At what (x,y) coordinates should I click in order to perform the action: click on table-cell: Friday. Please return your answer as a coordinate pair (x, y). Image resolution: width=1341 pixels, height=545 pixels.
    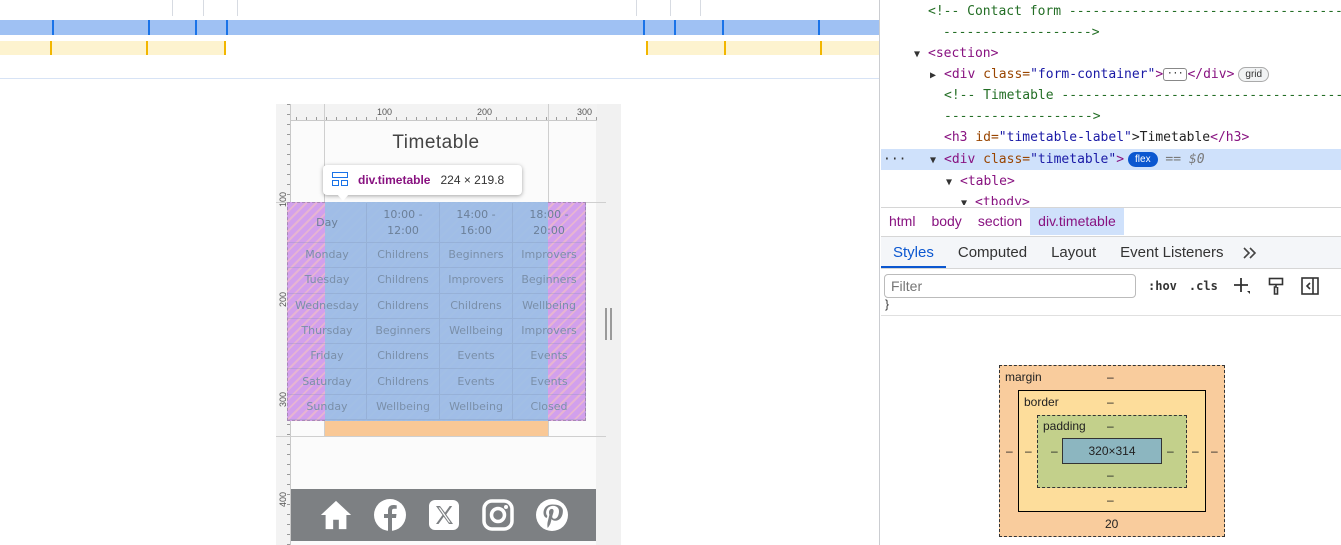
    Looking at the image, I should click on (327, 357).